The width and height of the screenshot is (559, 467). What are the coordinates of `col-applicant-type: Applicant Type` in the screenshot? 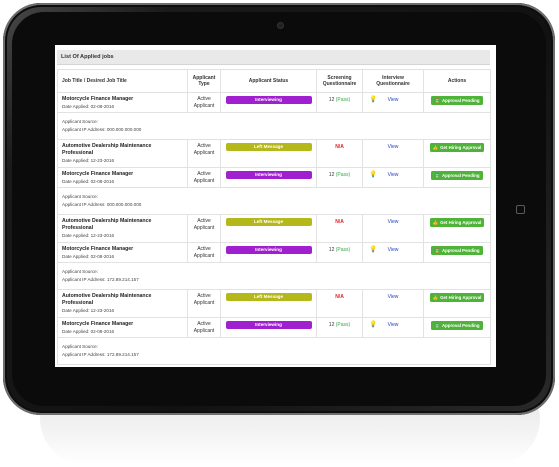 It's located at (204, 81).